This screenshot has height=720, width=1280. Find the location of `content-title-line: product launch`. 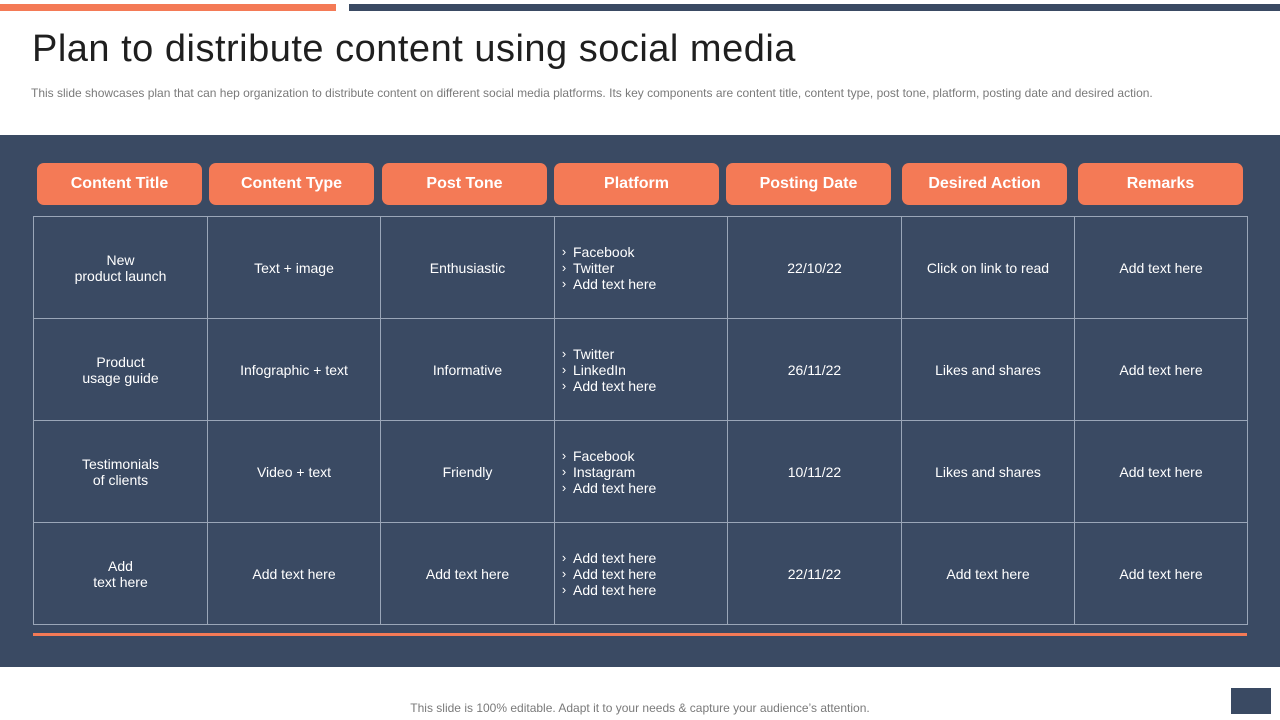

content-title-line: product launch is located at coordinates (120, 275).